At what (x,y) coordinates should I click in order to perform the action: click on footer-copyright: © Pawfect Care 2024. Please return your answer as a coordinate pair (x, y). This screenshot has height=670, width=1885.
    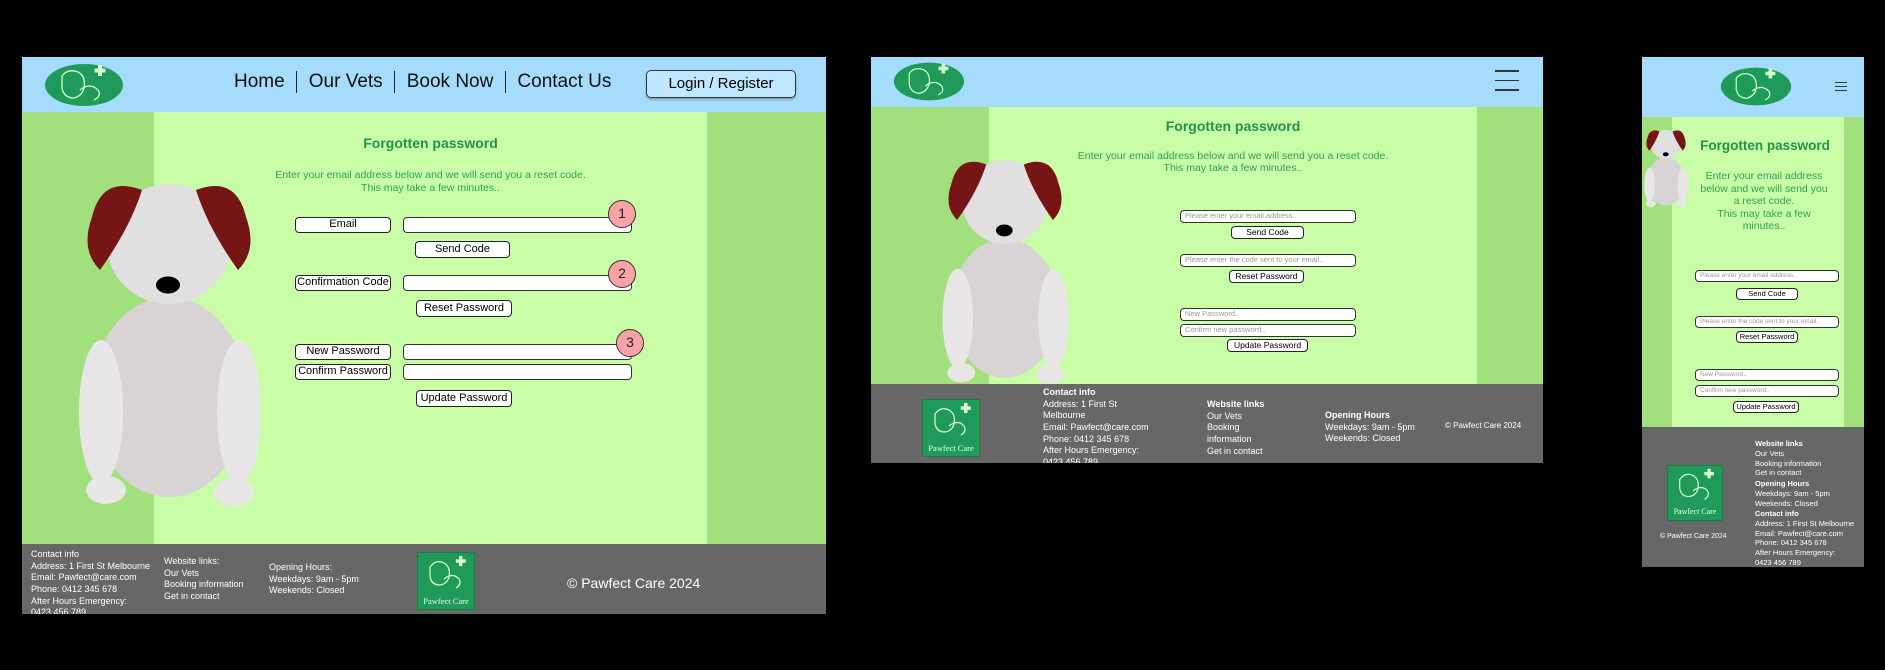
    Looking at the image, I should click on (634, 583).